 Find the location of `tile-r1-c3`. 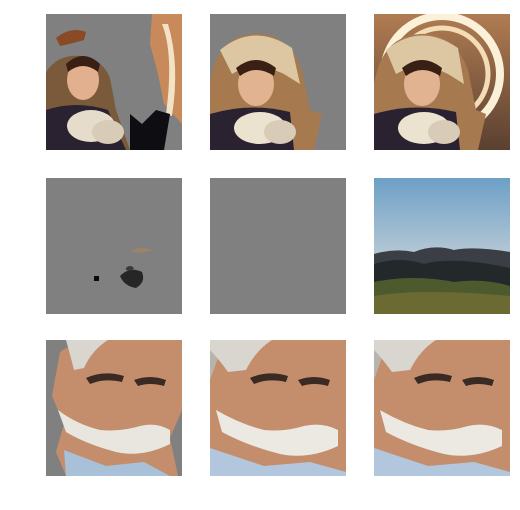

tile-r1-c3 is located at coordinates (442, 82).